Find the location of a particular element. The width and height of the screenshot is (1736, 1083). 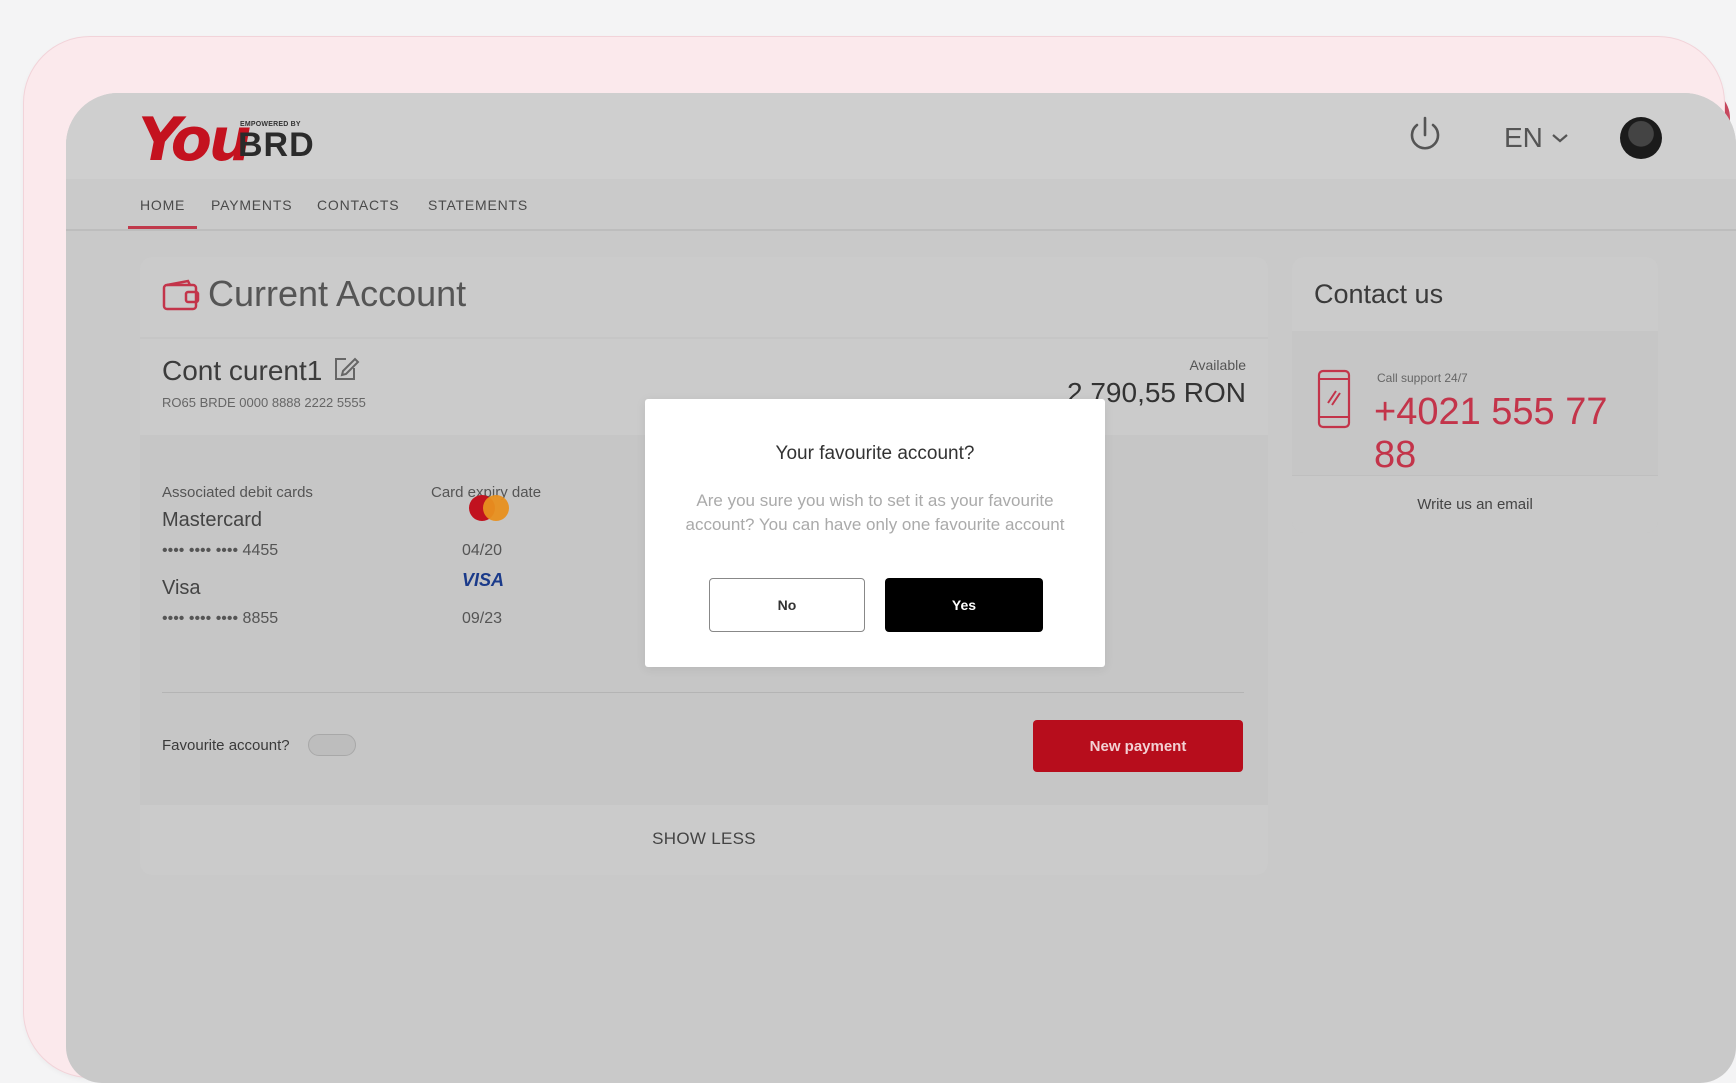

card-name-mastercard: Mastercard is located at coordinates (212, 520).